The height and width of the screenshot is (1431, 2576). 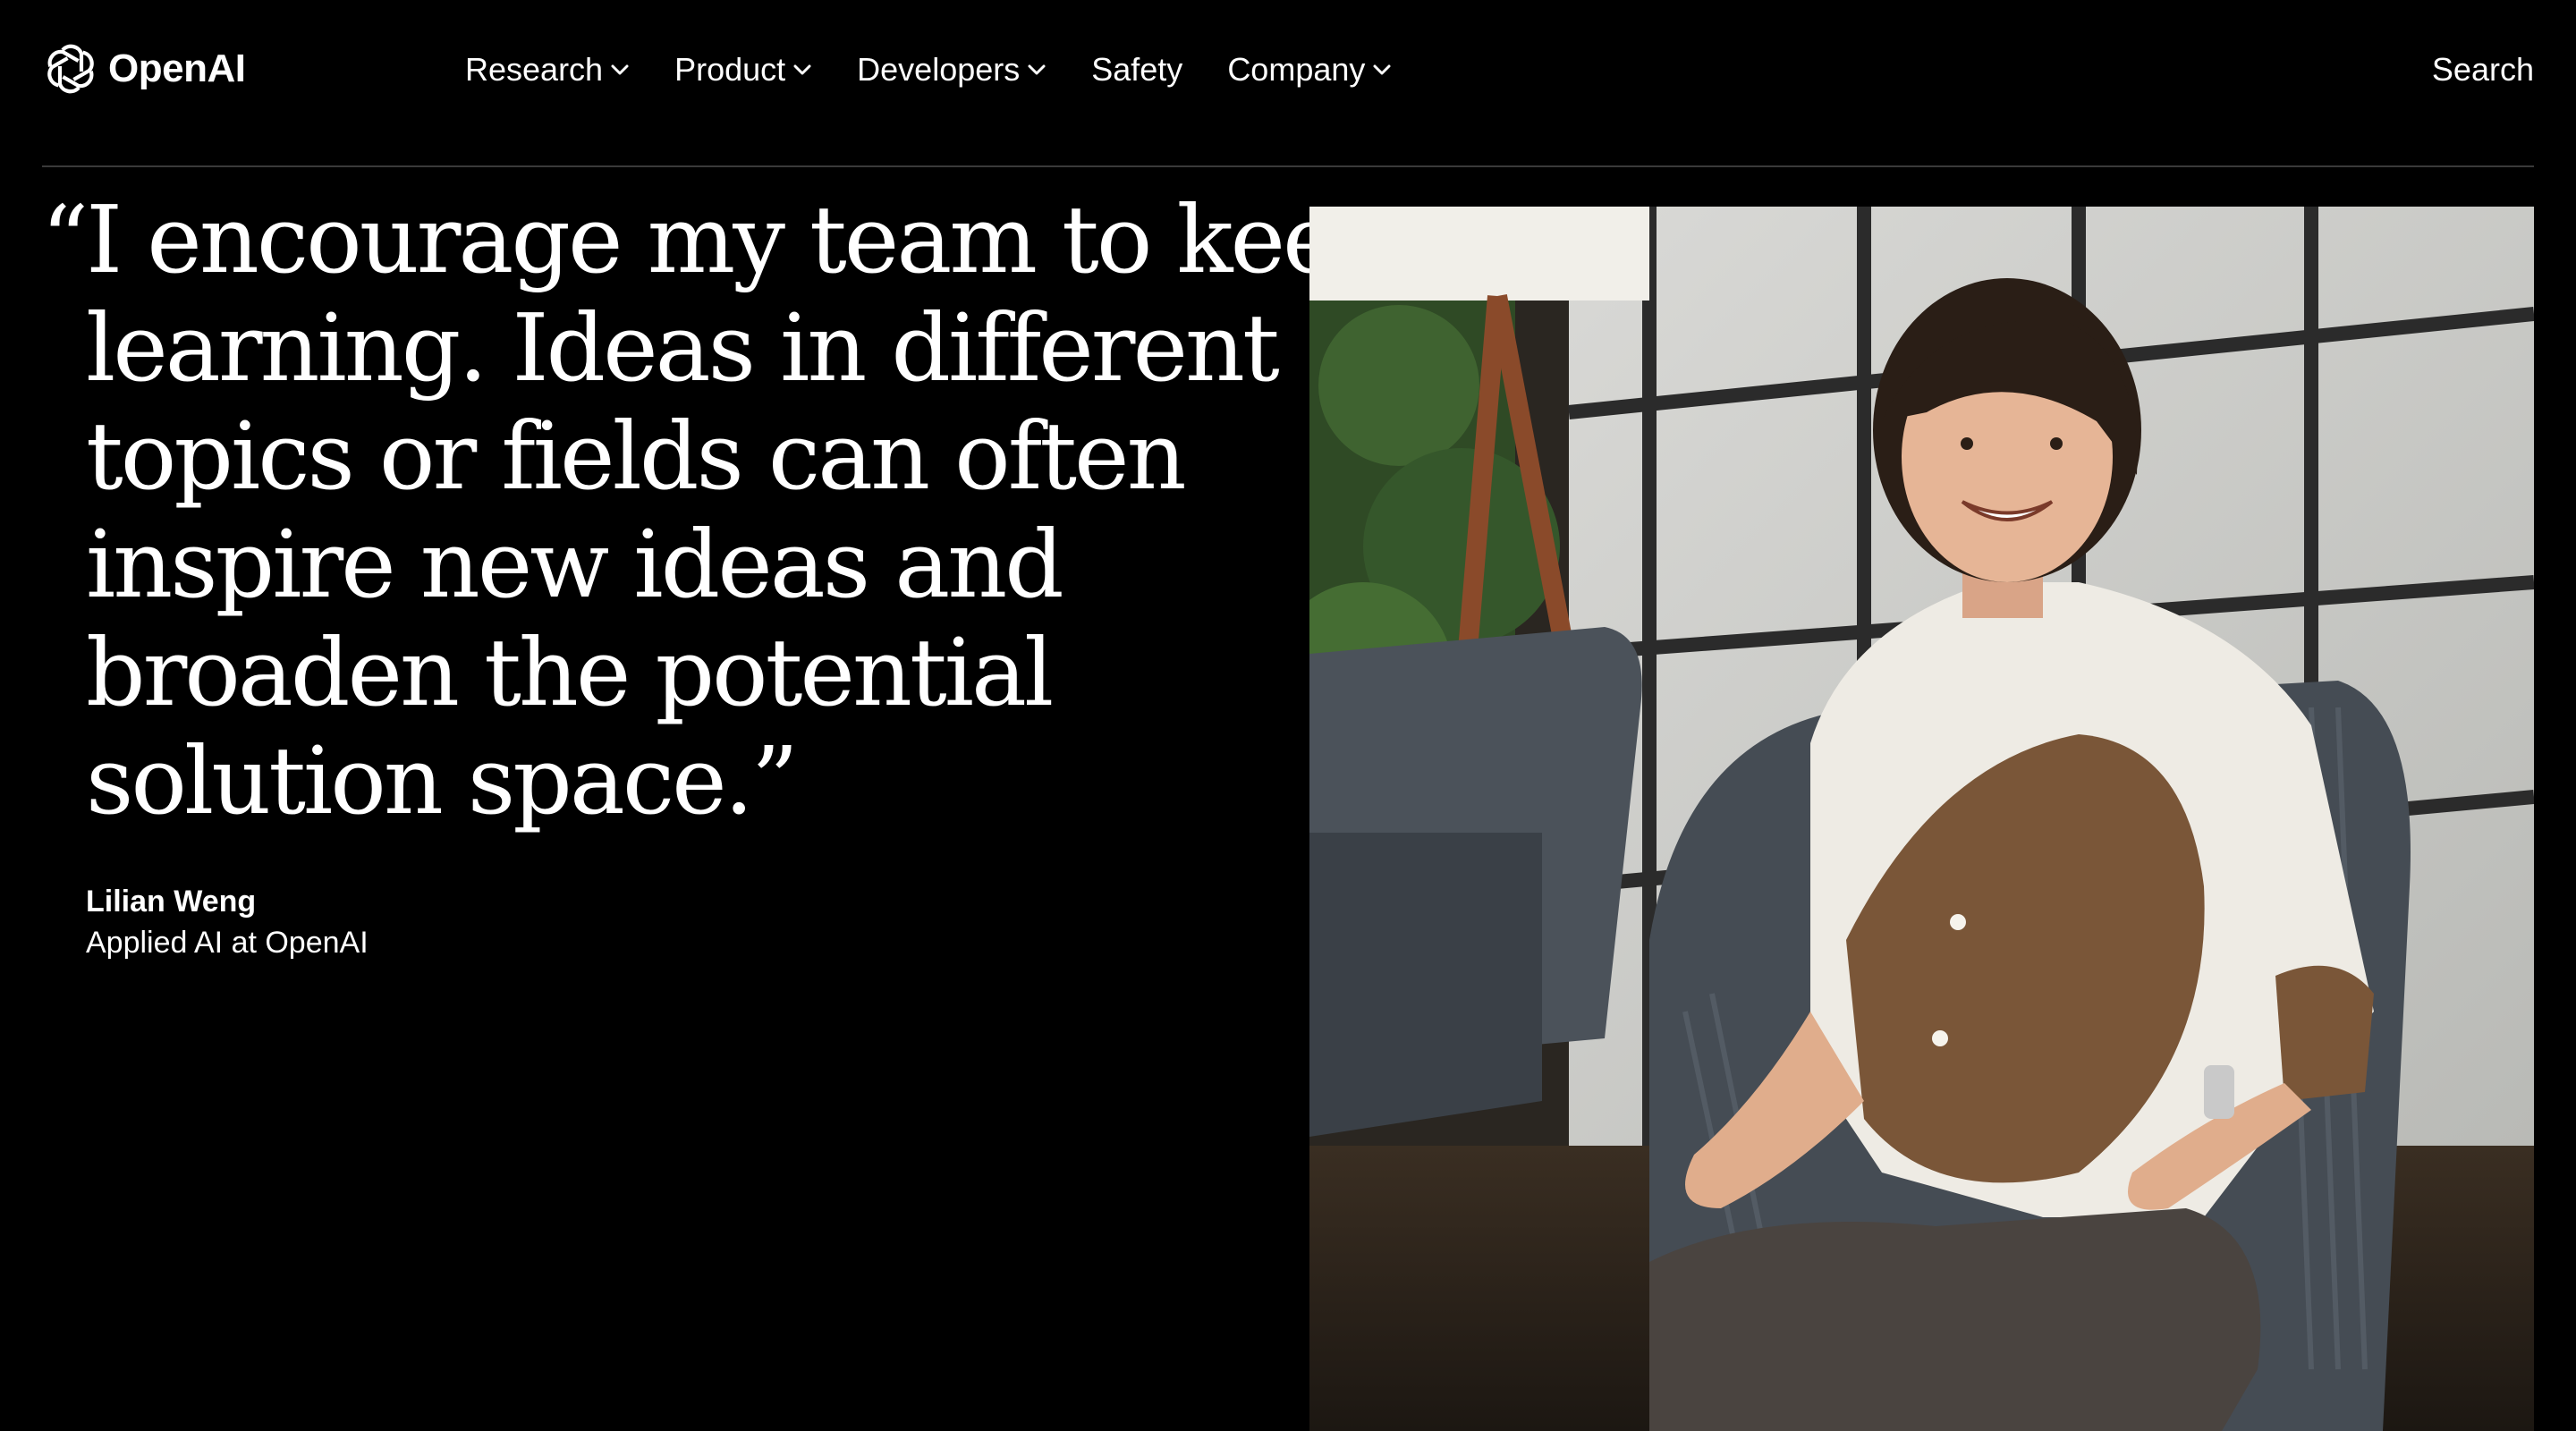 What do you see at coordinates (575, 564) in the screenshot?
I see `quote-line: inspire new ideas and` at bounding box center [575, 564].